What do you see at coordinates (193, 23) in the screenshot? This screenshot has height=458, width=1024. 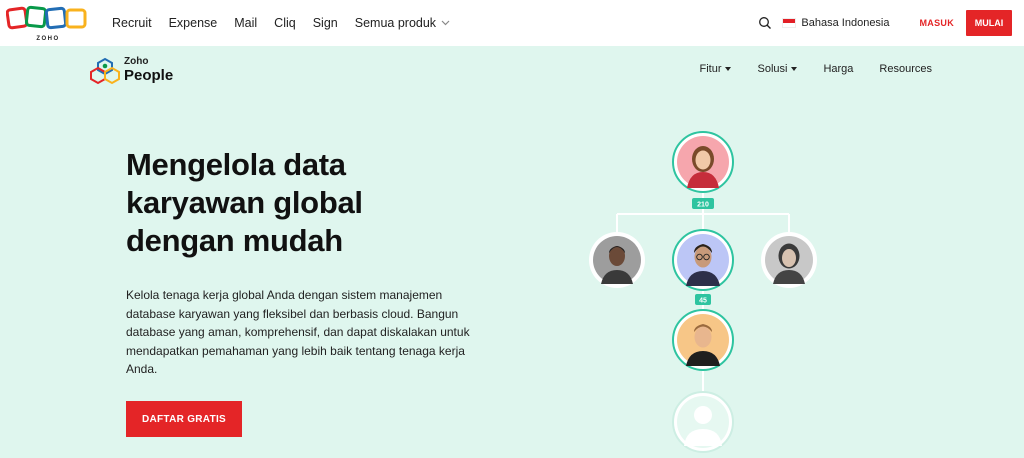 I see `top-nav-expense: Expense` at bounding box center [193, 23].